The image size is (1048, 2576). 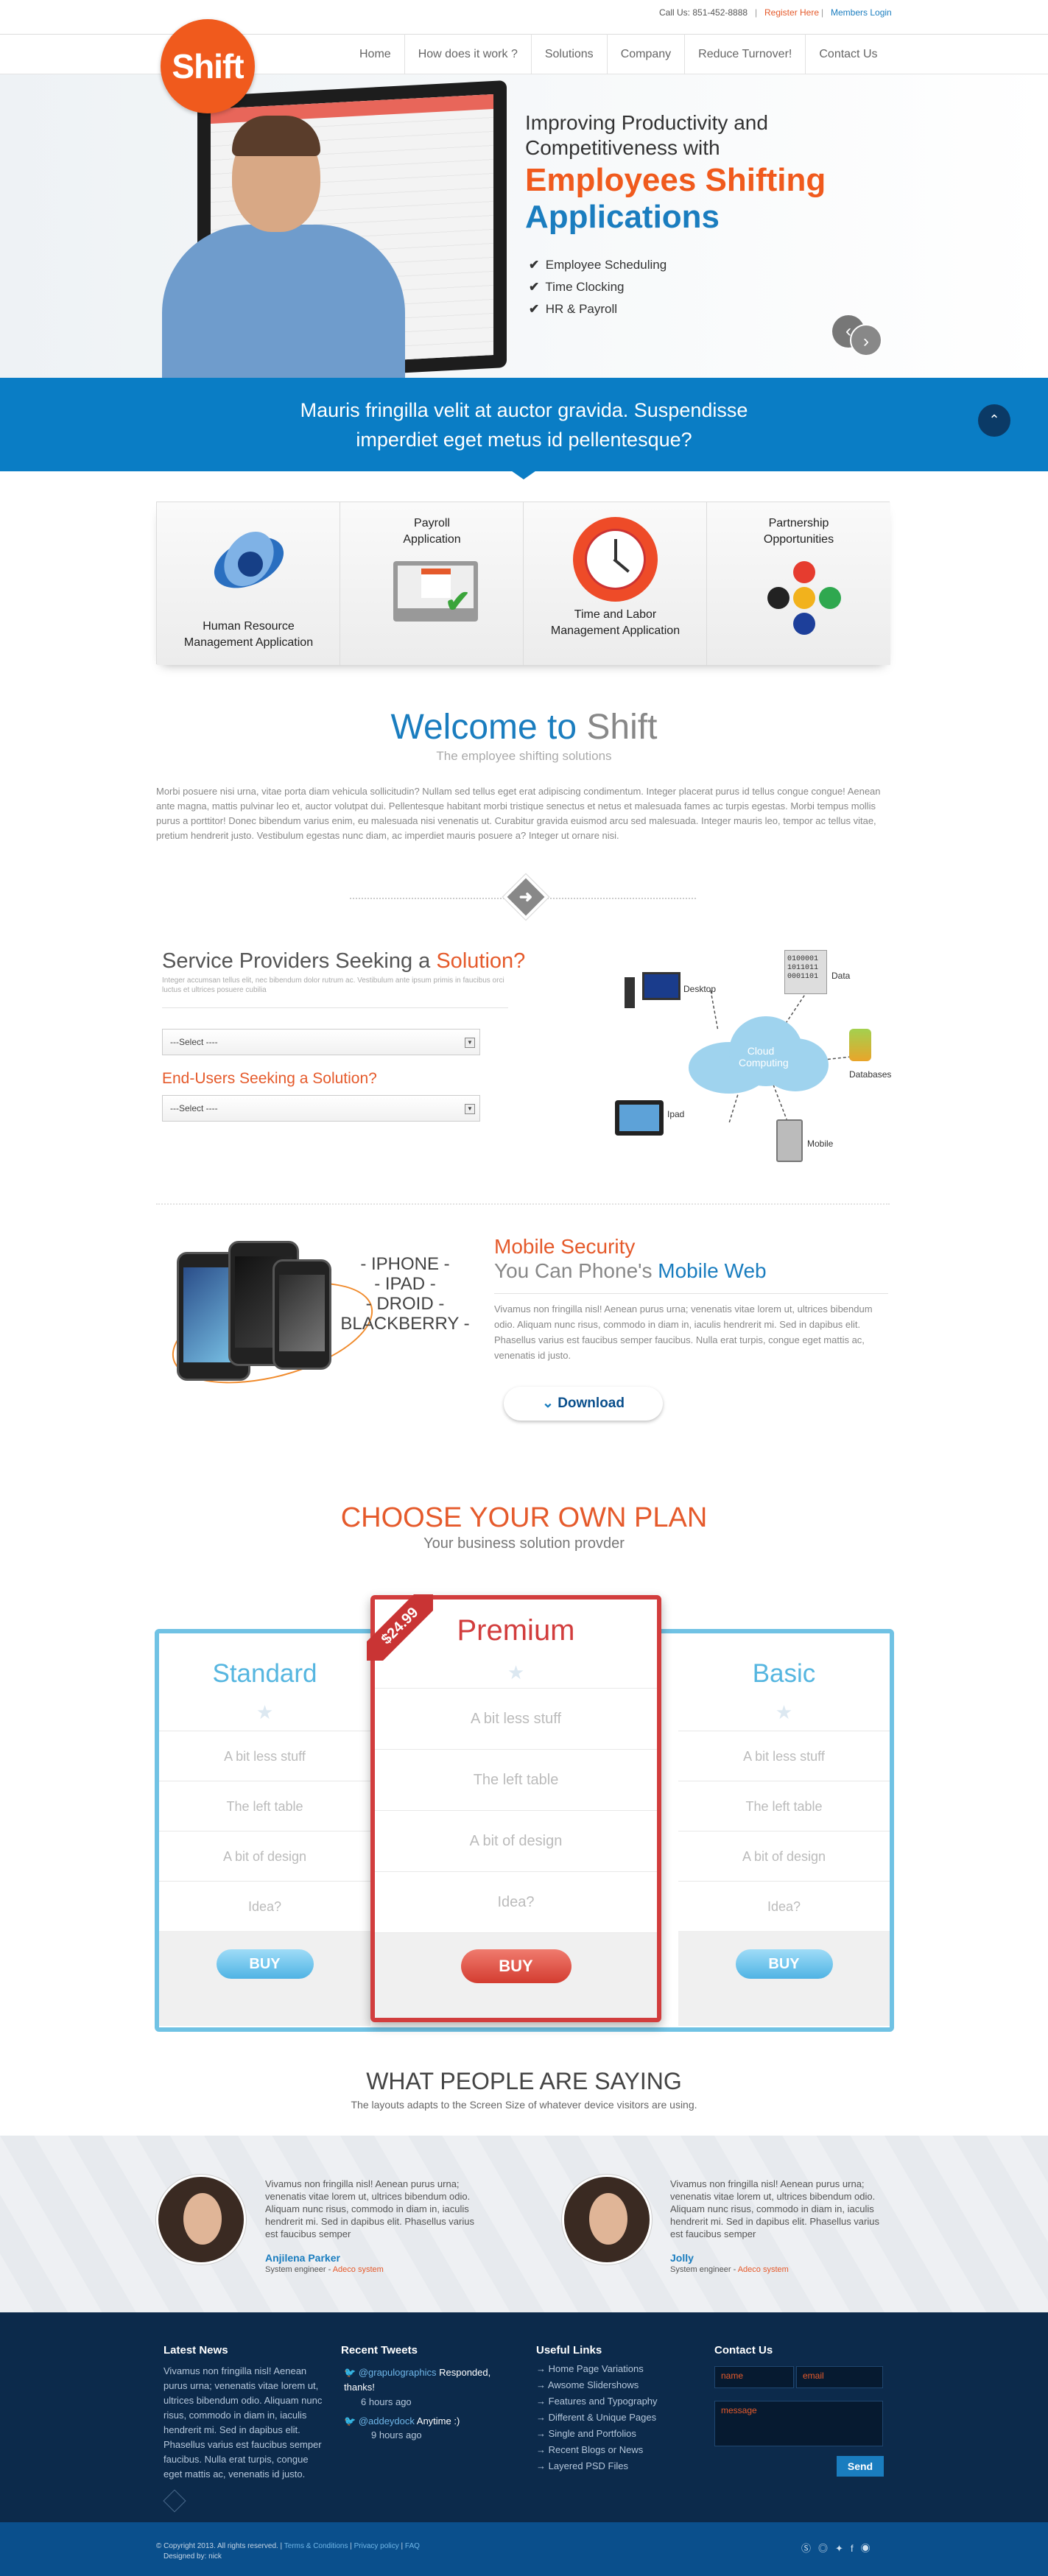 I want to click on cloud-label-a: Cloud, so click(x=761, y=1051).